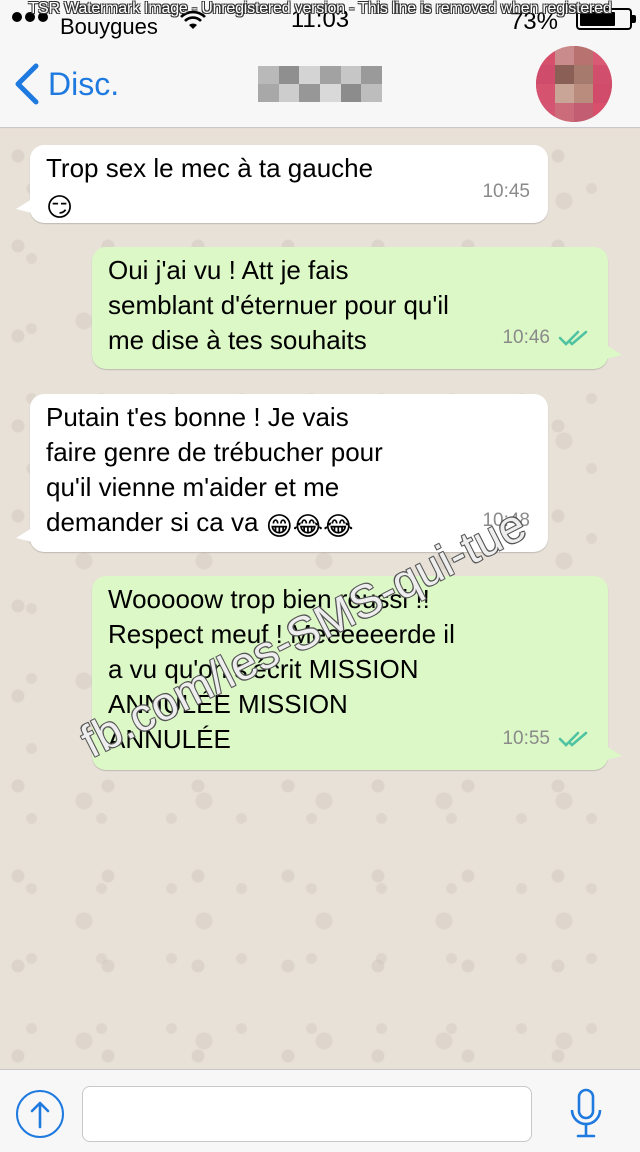 The image size is (640, 1152). I want to click on composer-bar, so click(320, 1110).